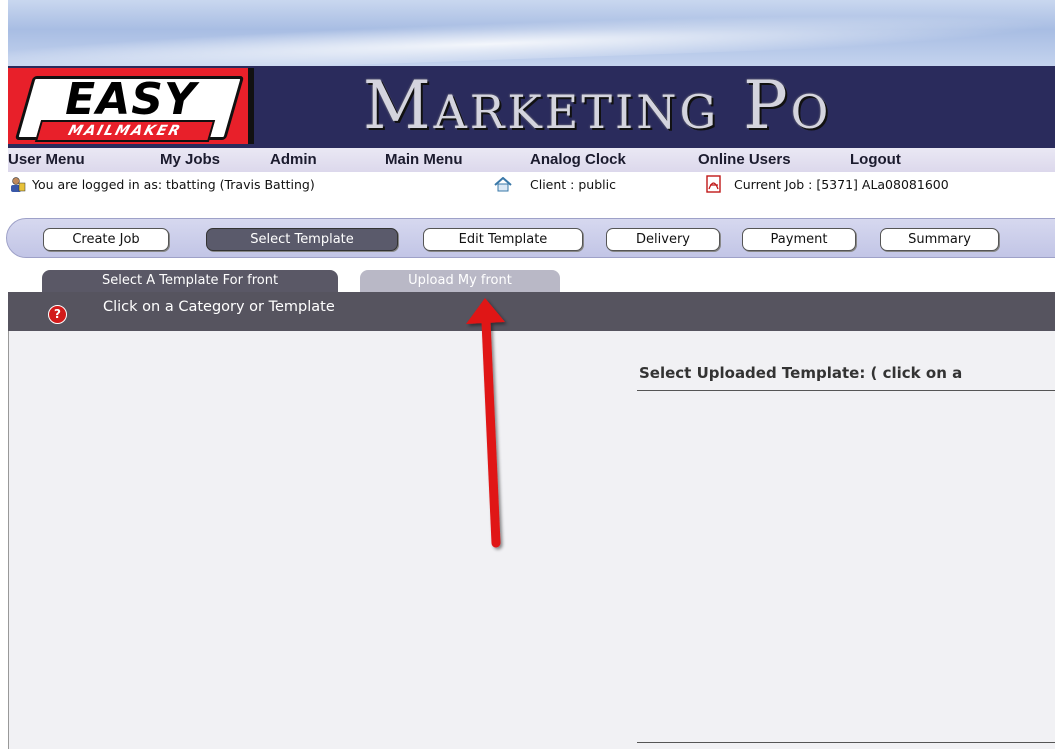 This screenshot has height=749, width=1055. I want to click on logo-subword: MAILMAKER, so click(125, 131).